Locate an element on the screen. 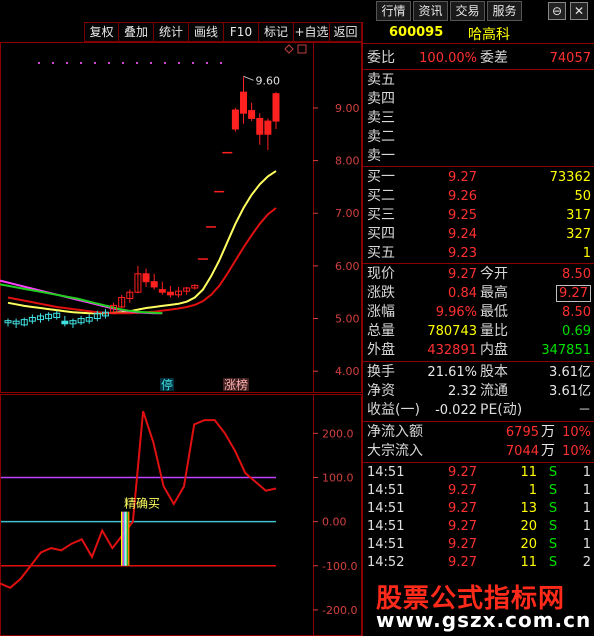  f10-button: F10 is located at coordinates (241, 32).